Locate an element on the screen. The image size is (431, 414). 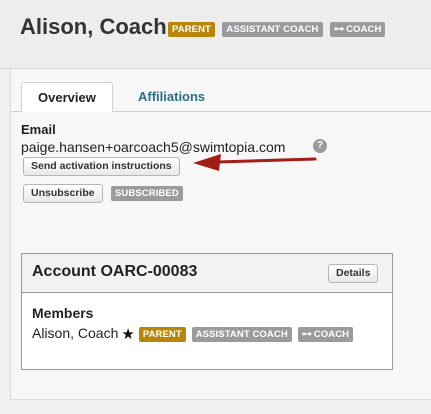
members-label: Members is located at coordinates (63, 313).